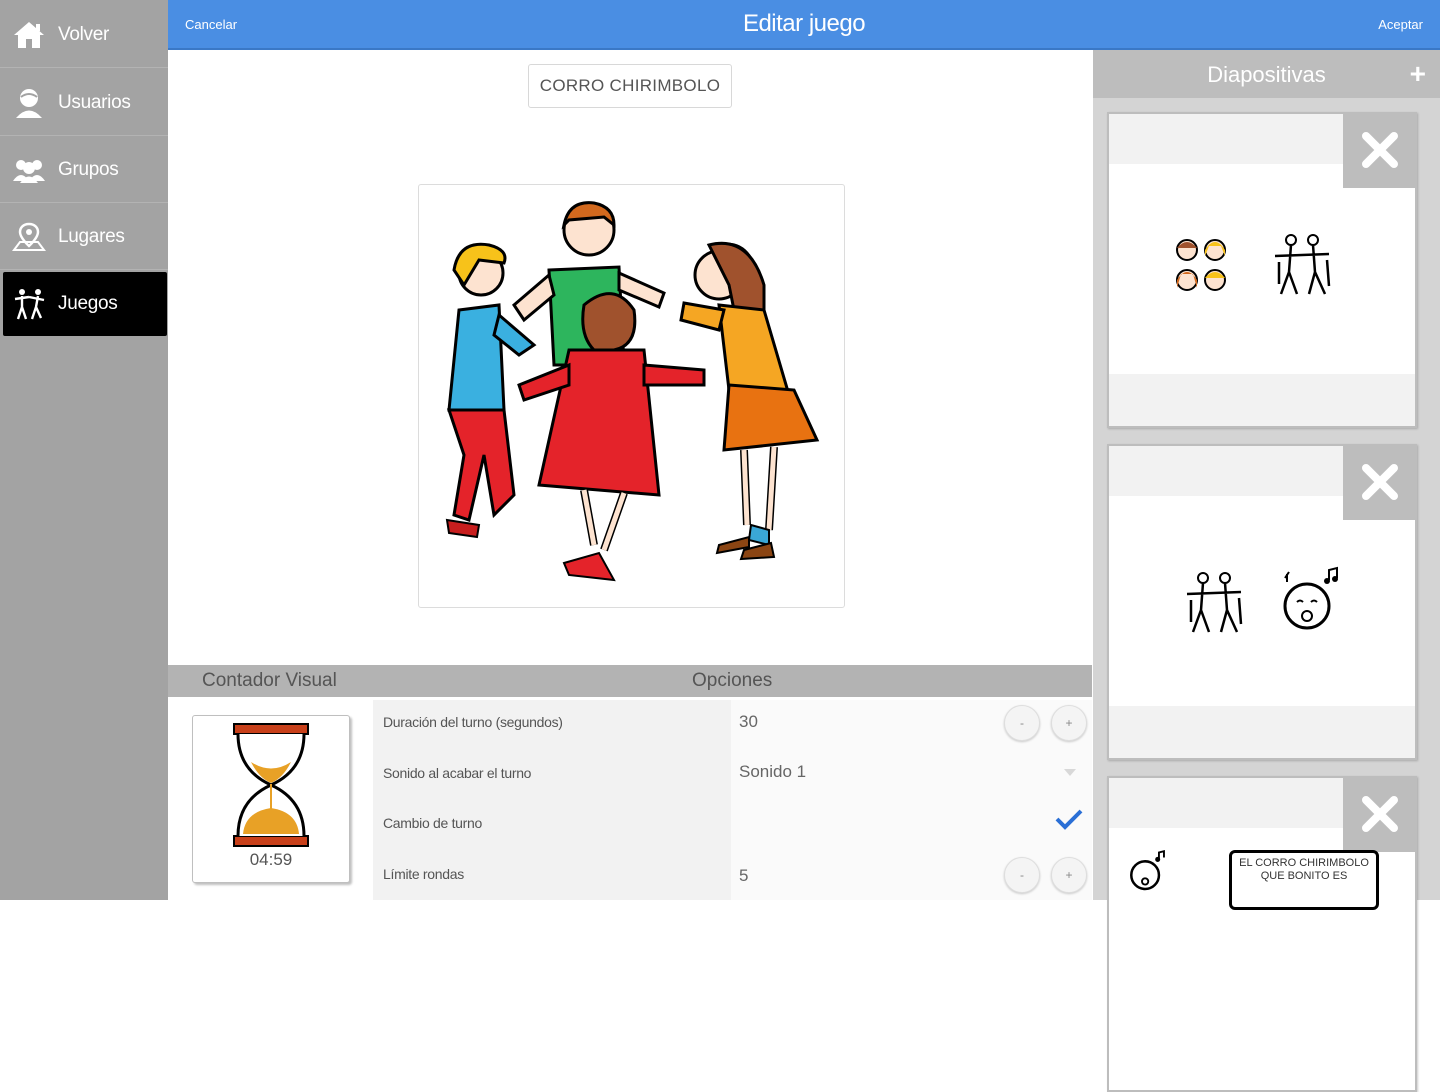 This screenshot has width=1440, height=1092. Describe the element at coordinates (630, 681) in the screenshot. I see `options-header-bar: Contador Visual Opciones` at that location.